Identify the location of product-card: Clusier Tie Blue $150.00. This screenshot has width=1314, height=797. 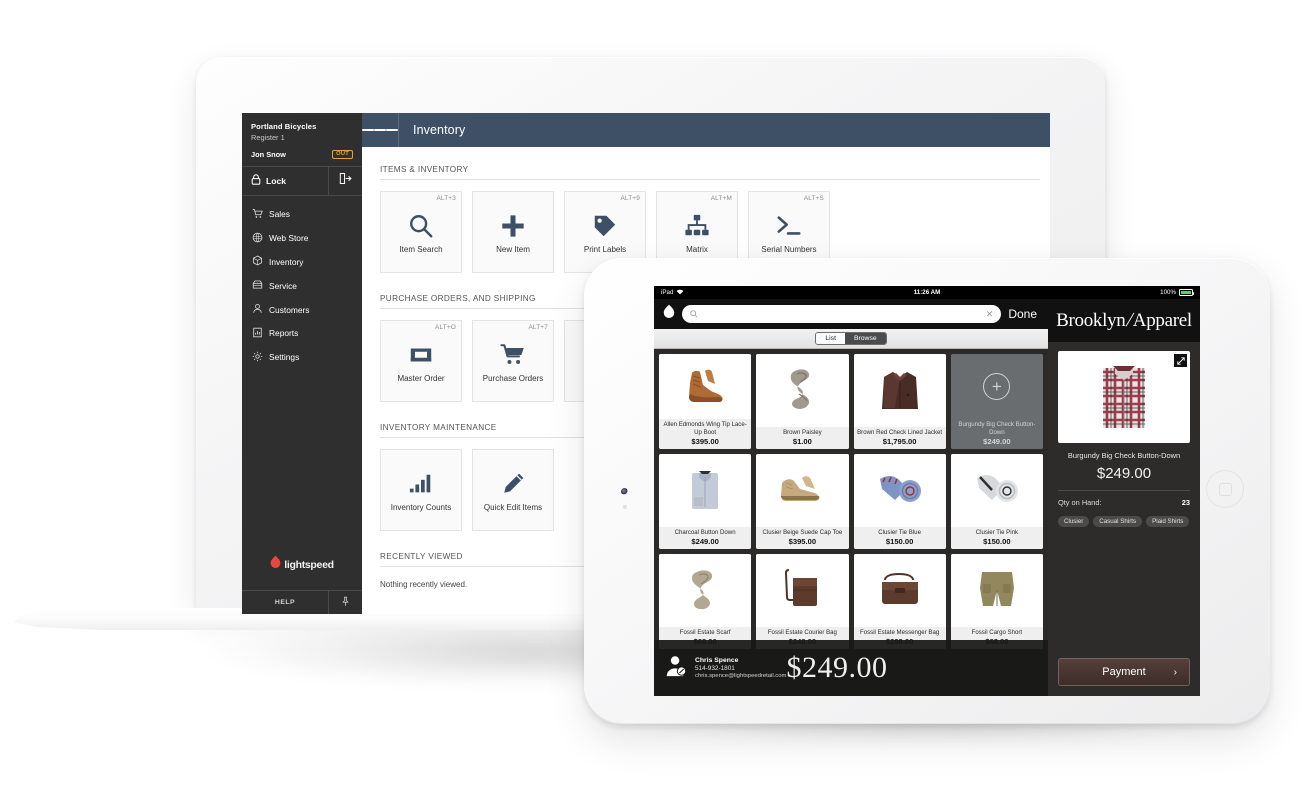
(899, 501).